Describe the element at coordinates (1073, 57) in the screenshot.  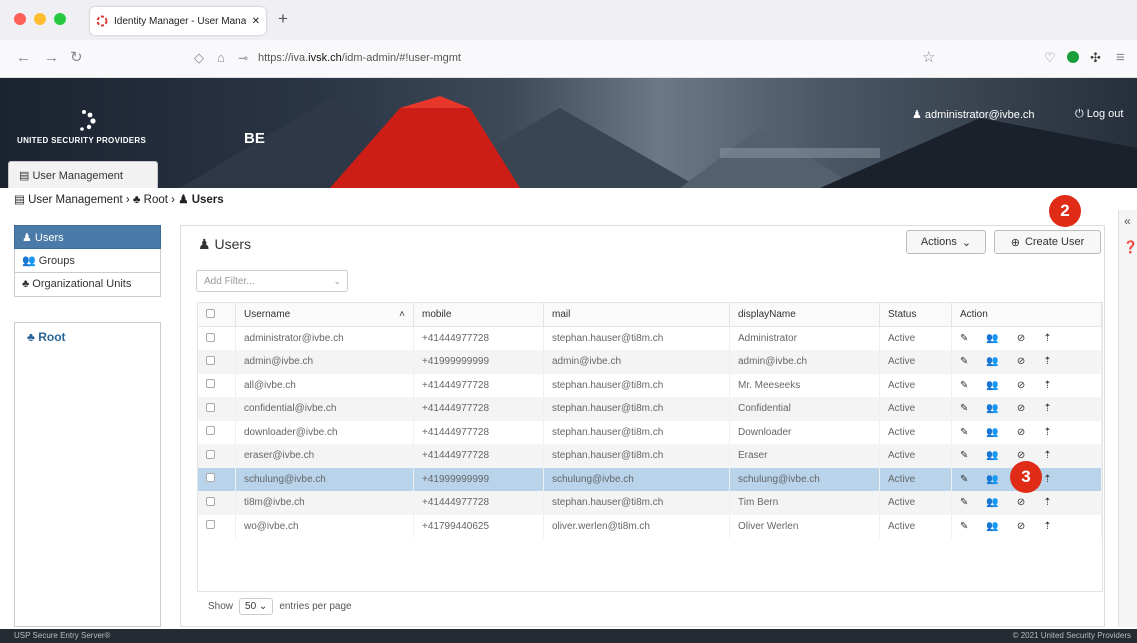
I see `extension-icon` at that location.